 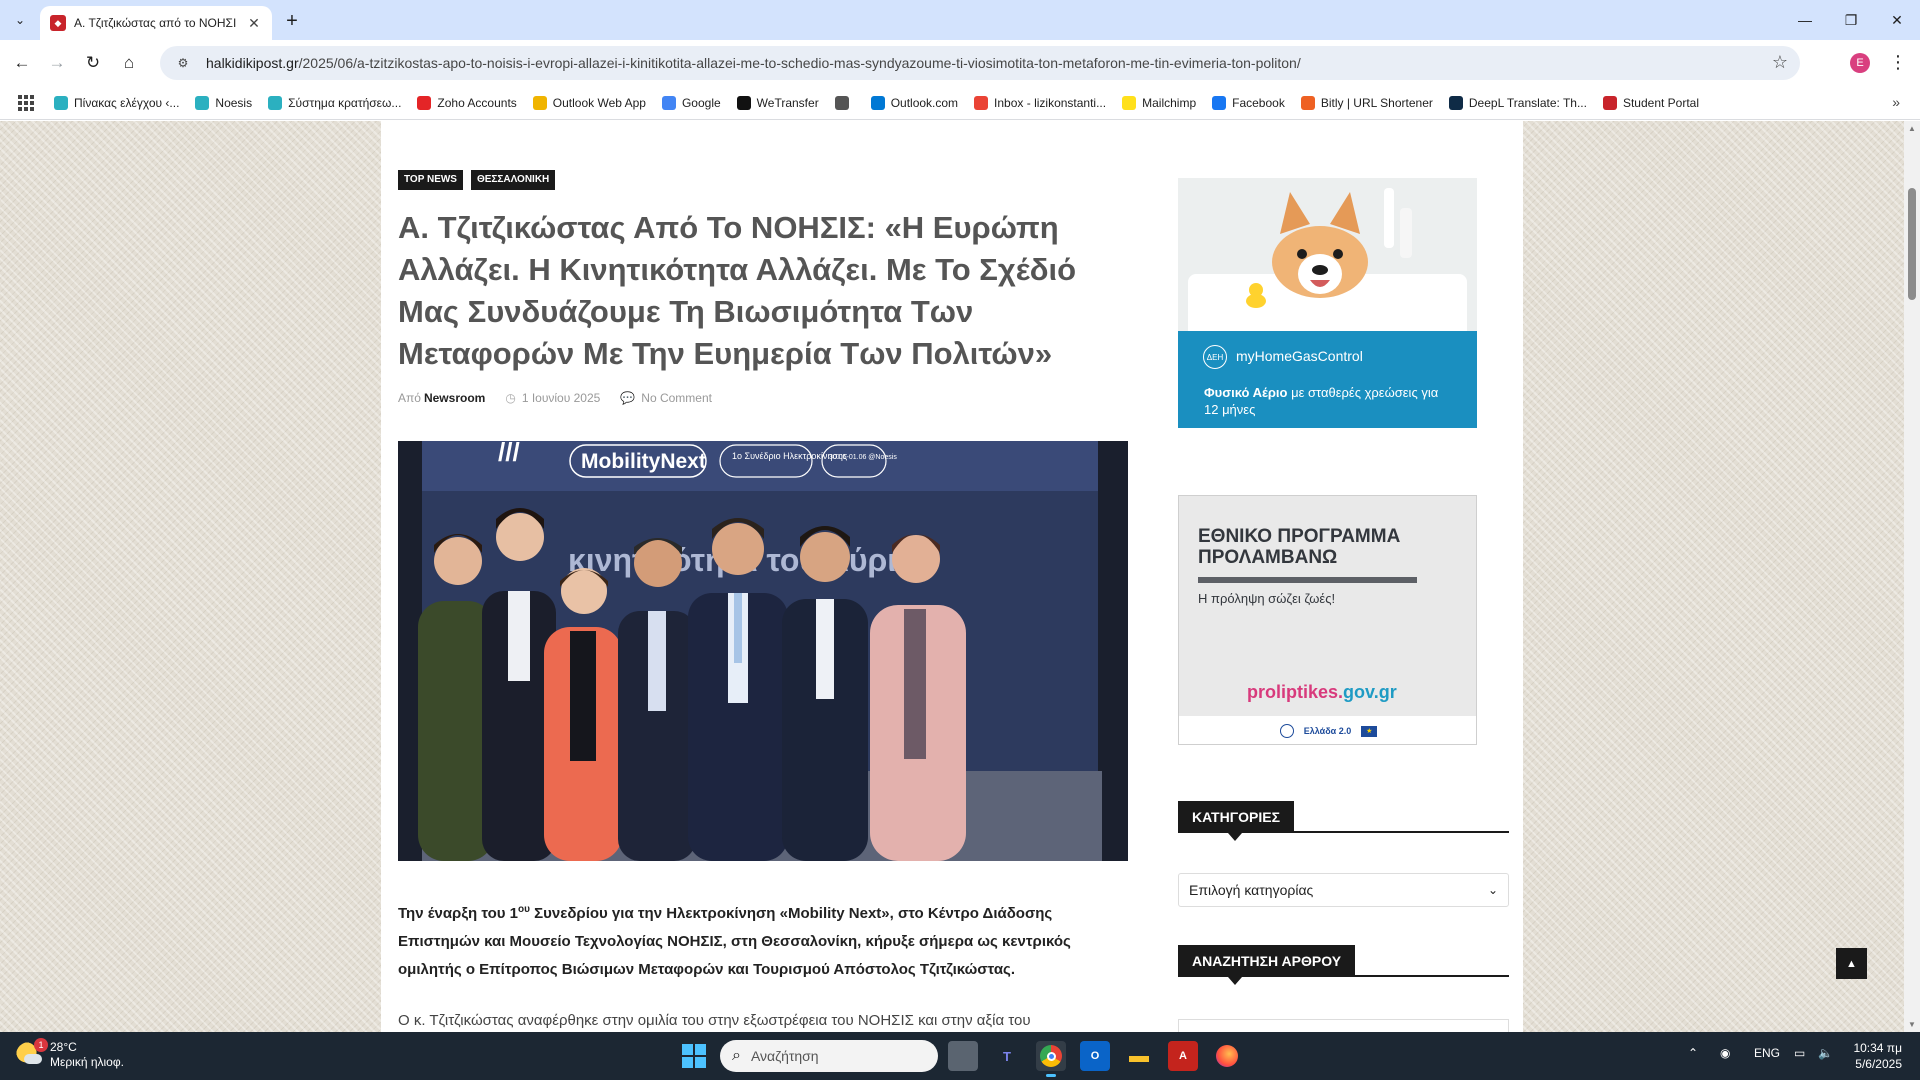 What do you see at coordinates (1007, 1056) in the screenshot?
I see `teams-icon: T` at bounding box center [1007, 1056].